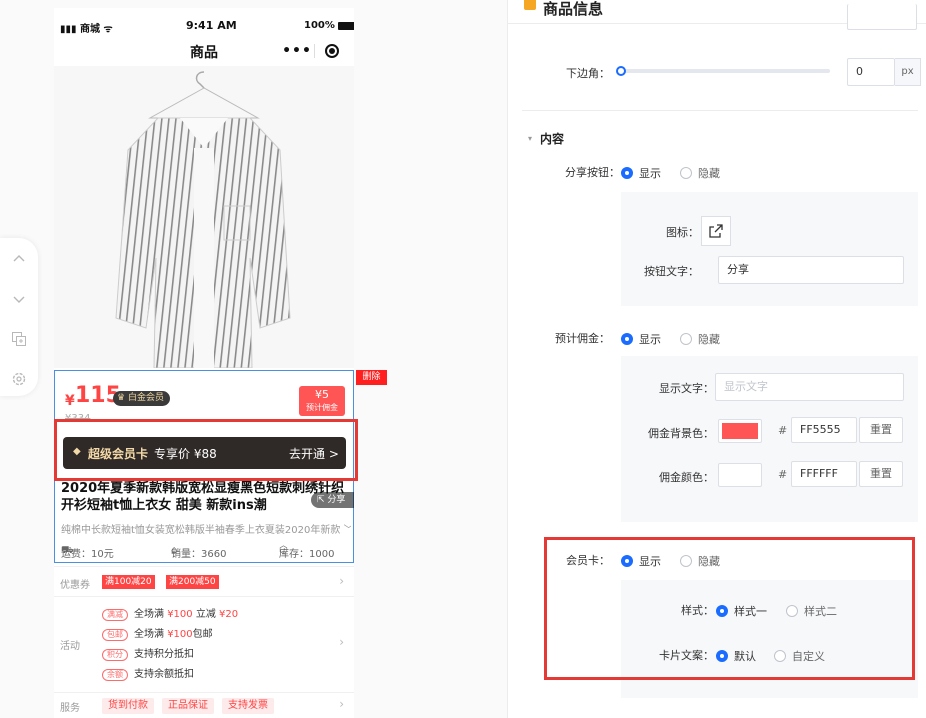 The height and width of the screenshot is (718, 926). What do you see at coordinates (824, 474) in the screenshot?
I see `commission-fg-hex-input: FFFFFF` at bounding box center [824, 474].